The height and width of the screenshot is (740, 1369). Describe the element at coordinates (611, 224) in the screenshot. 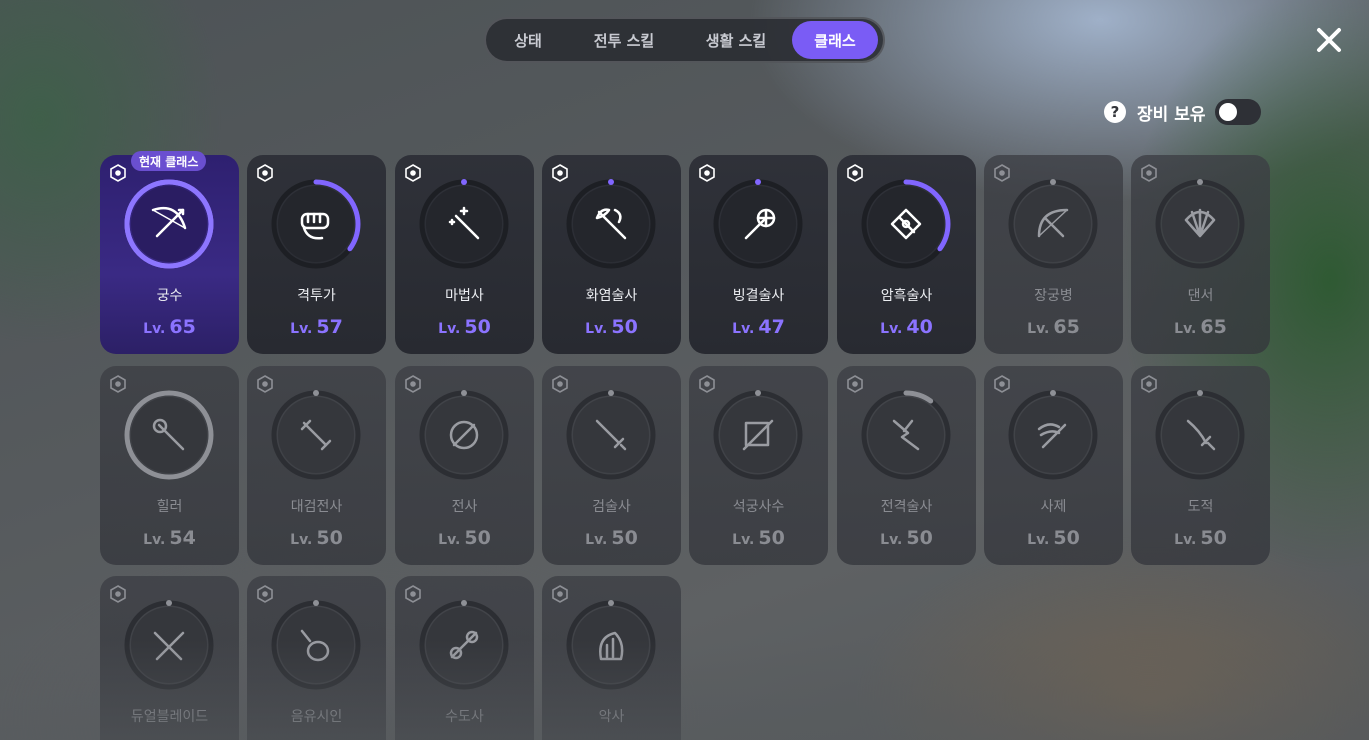

I see `flame-staff-icon` at that location.